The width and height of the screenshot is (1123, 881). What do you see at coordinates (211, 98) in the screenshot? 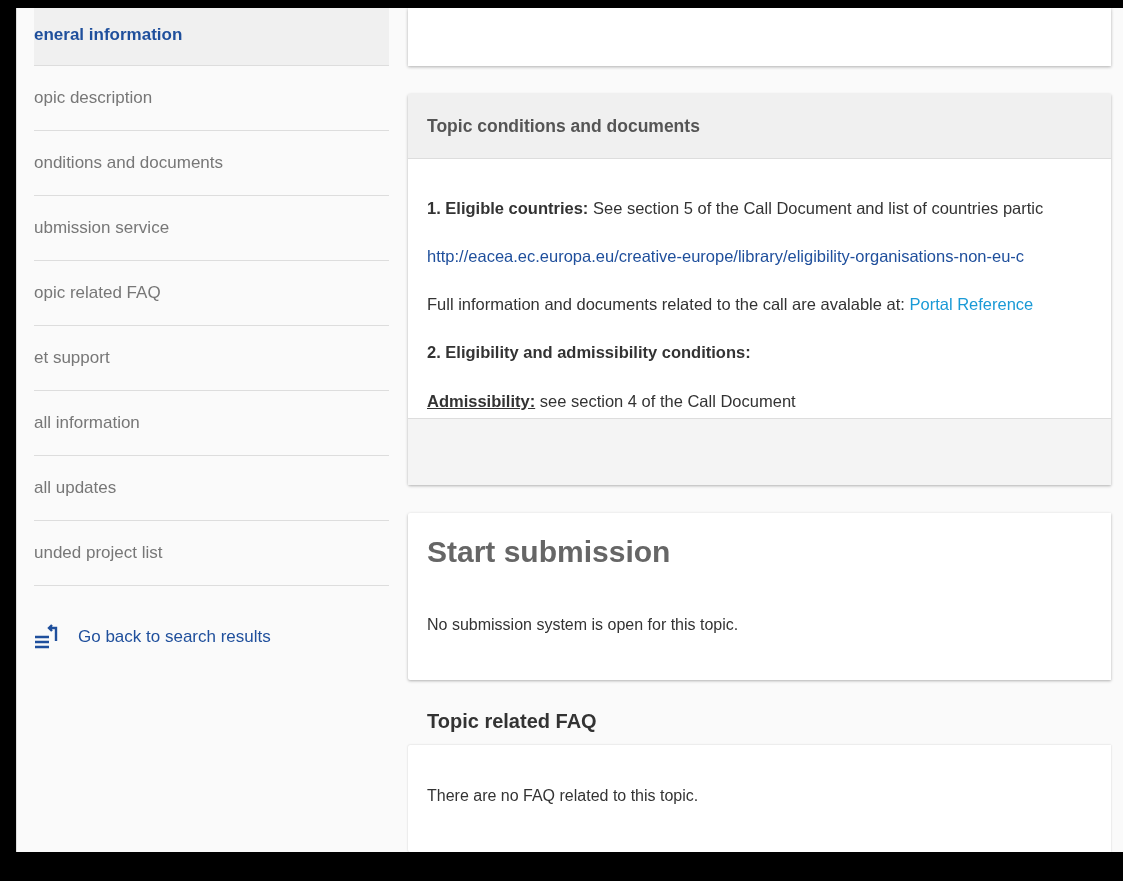
I see `sidebar-item: opic description` at bounding box center [211, 98].